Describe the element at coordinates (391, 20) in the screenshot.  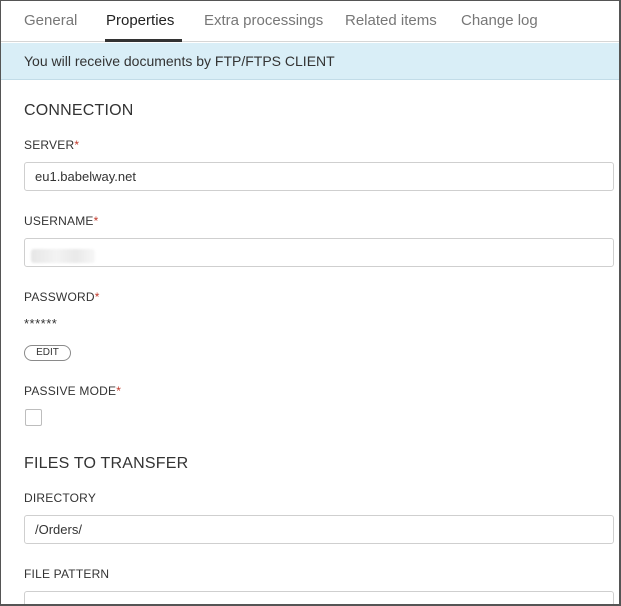
I see `tab-related-items: Related items` at that location.